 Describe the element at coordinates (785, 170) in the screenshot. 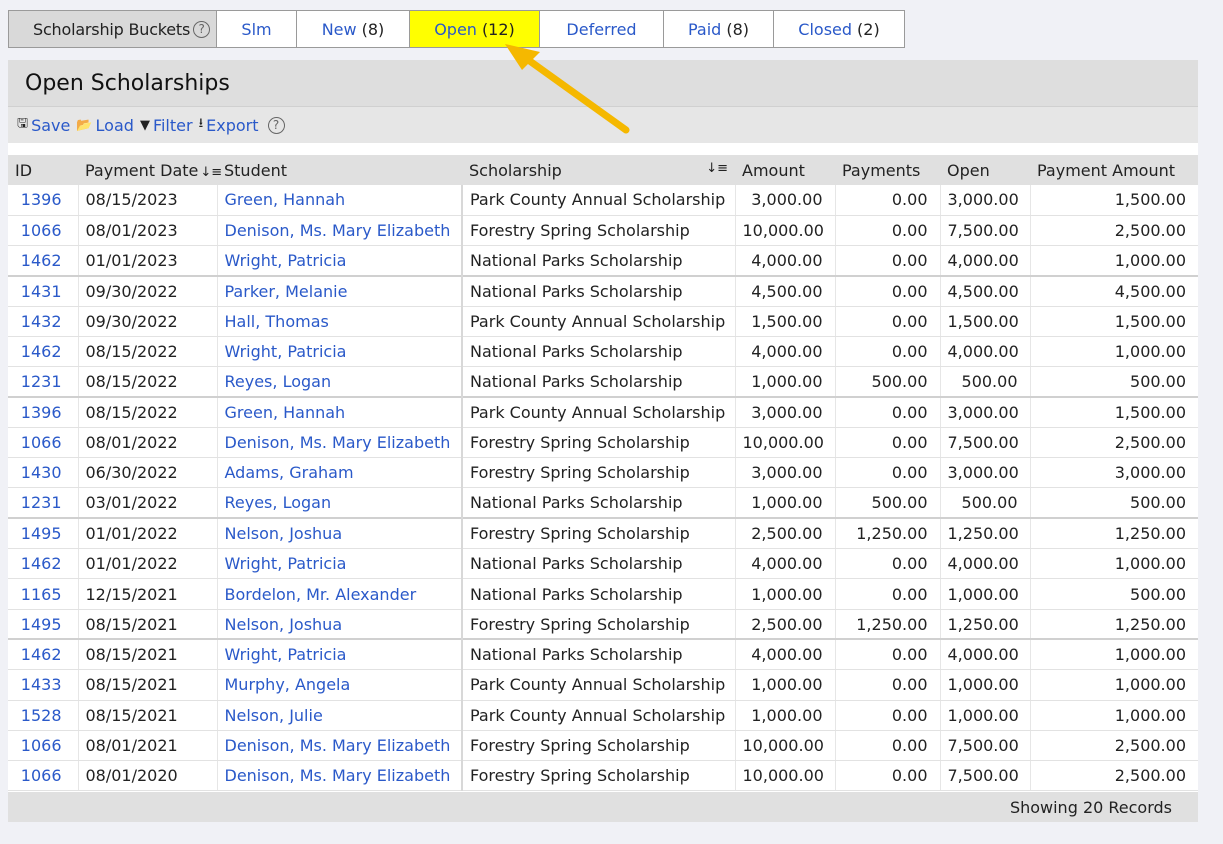

I see `col-amount: Amount` at that location.